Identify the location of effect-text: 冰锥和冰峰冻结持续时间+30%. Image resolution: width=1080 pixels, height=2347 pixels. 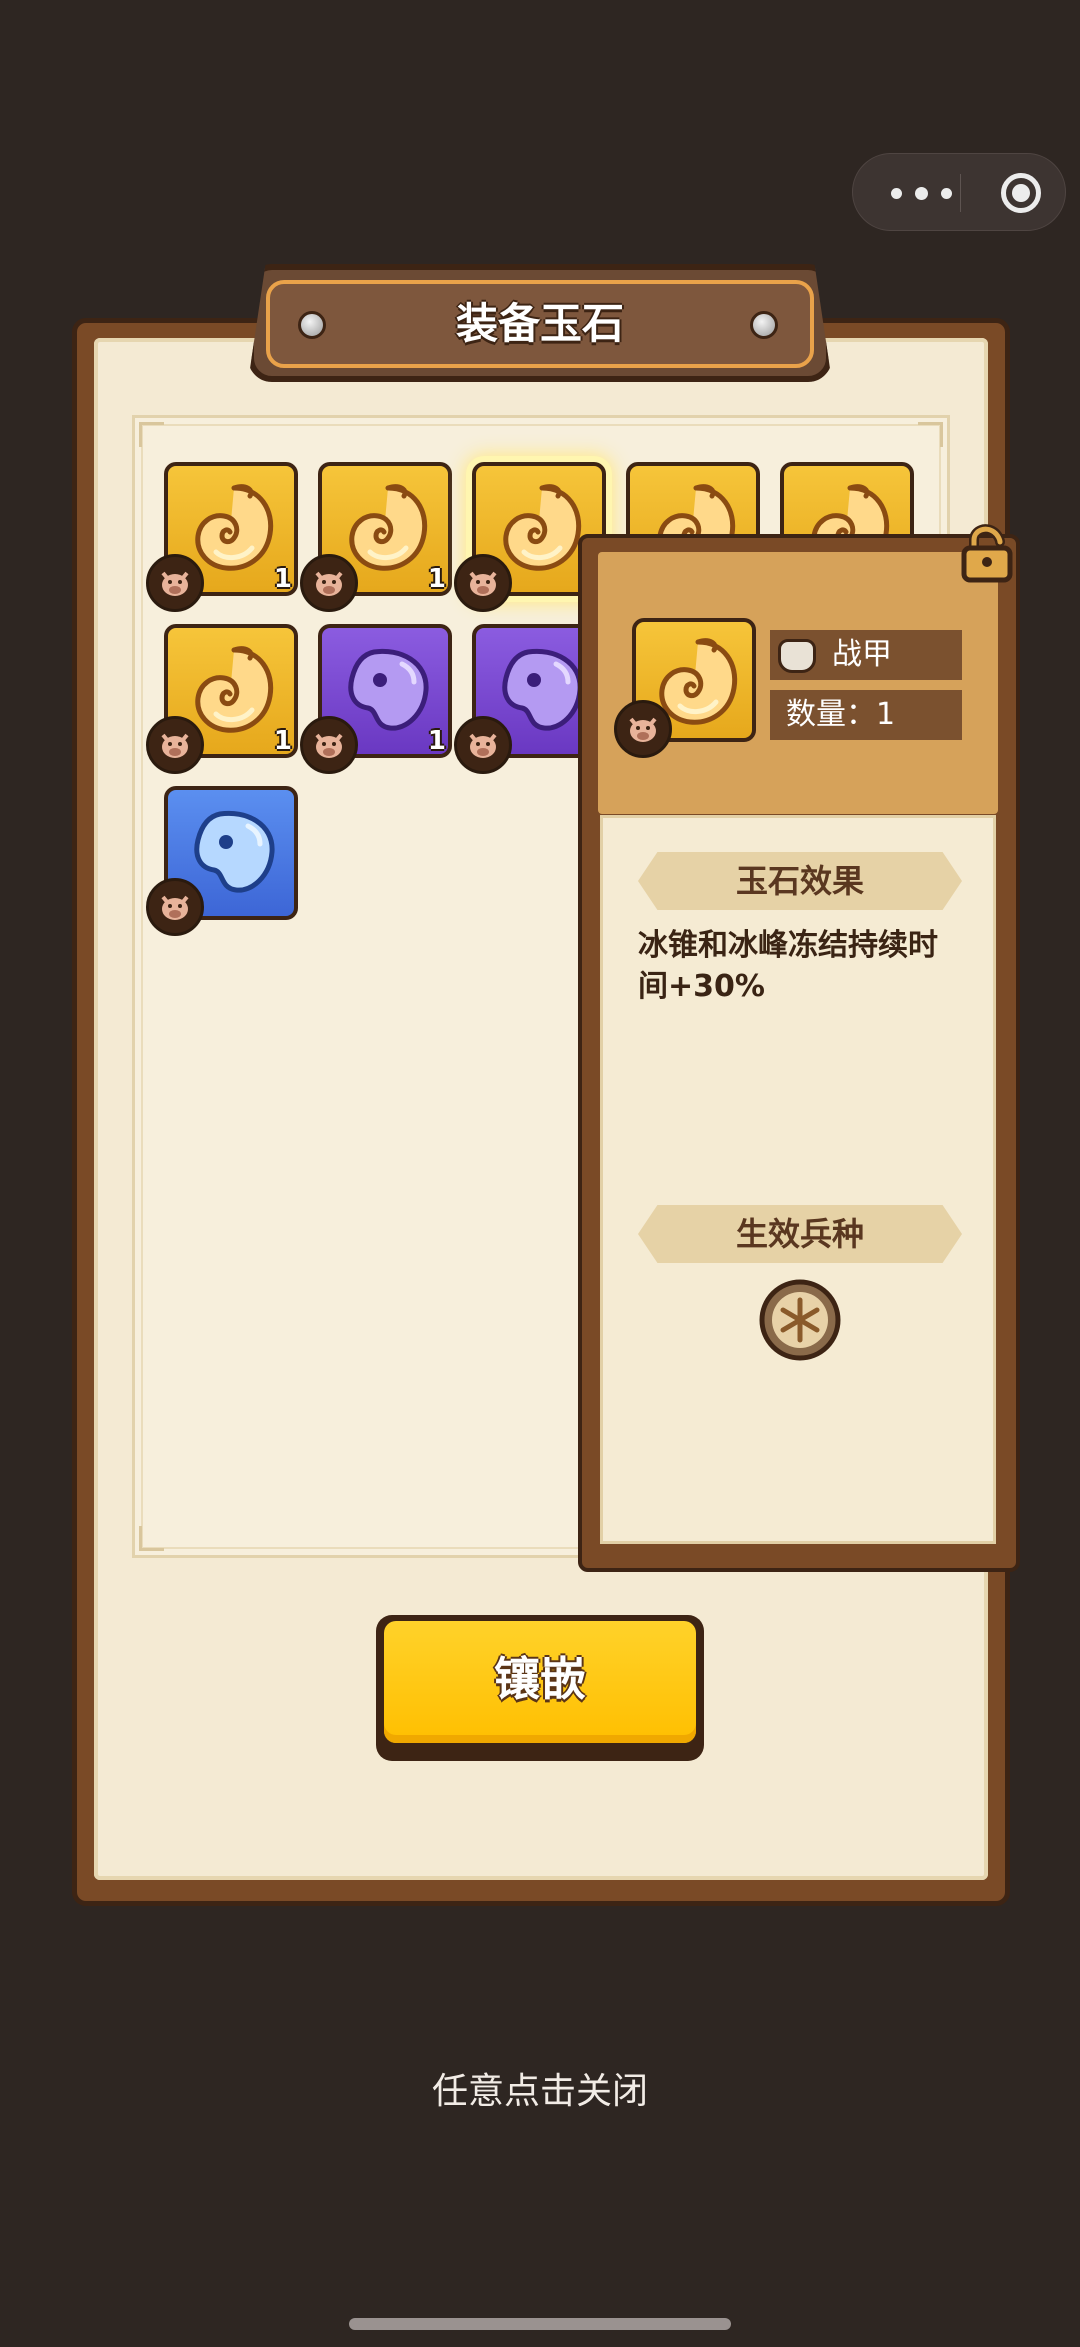
(788, 966).